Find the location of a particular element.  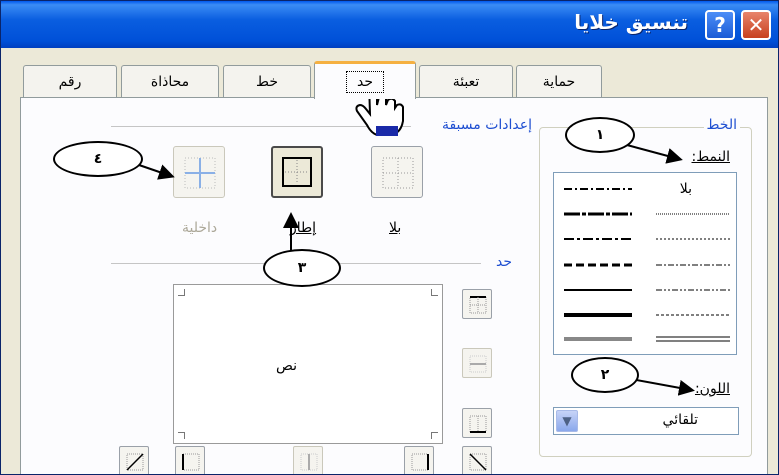

annotation-callout-3: ٣ is located at coordinates (302, 268).